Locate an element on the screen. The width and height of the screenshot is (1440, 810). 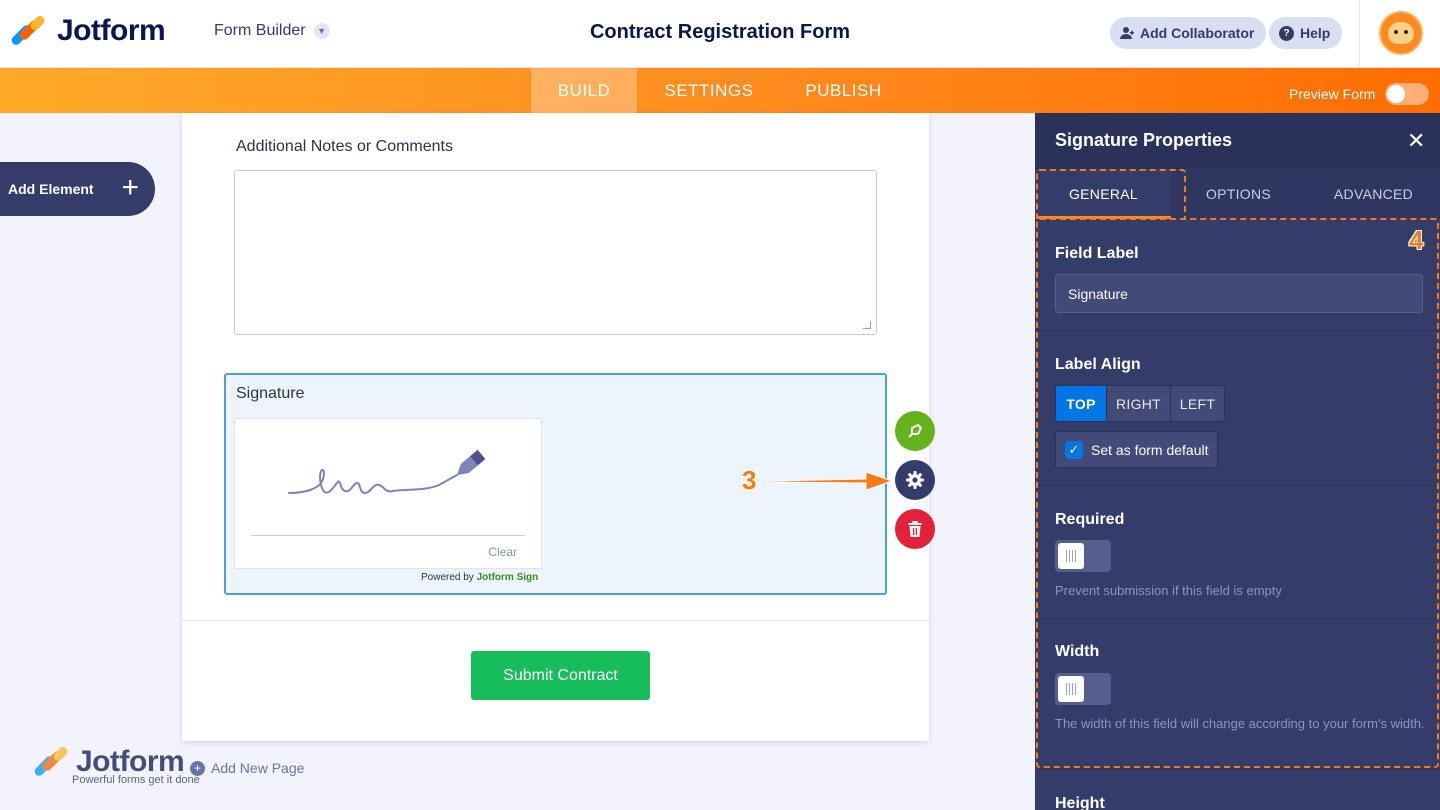
notes-field-label: Additional Notes or Comments is located at coordinates (344, 146).